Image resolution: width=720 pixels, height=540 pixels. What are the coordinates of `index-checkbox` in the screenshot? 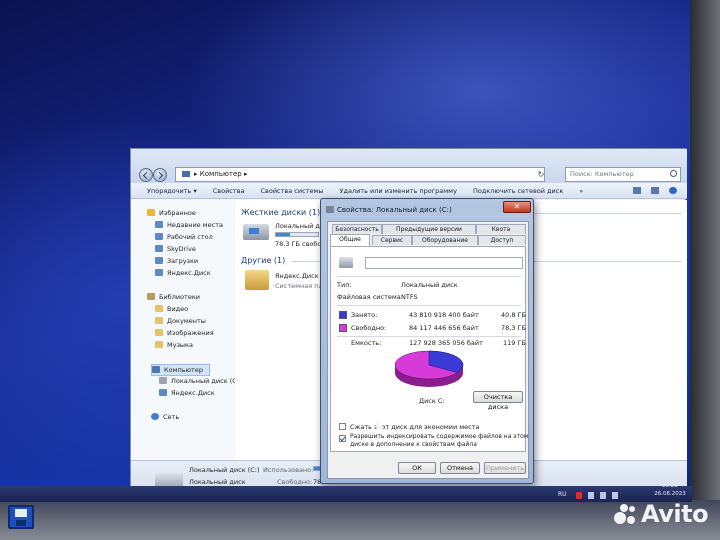 It's located at (342, 438).